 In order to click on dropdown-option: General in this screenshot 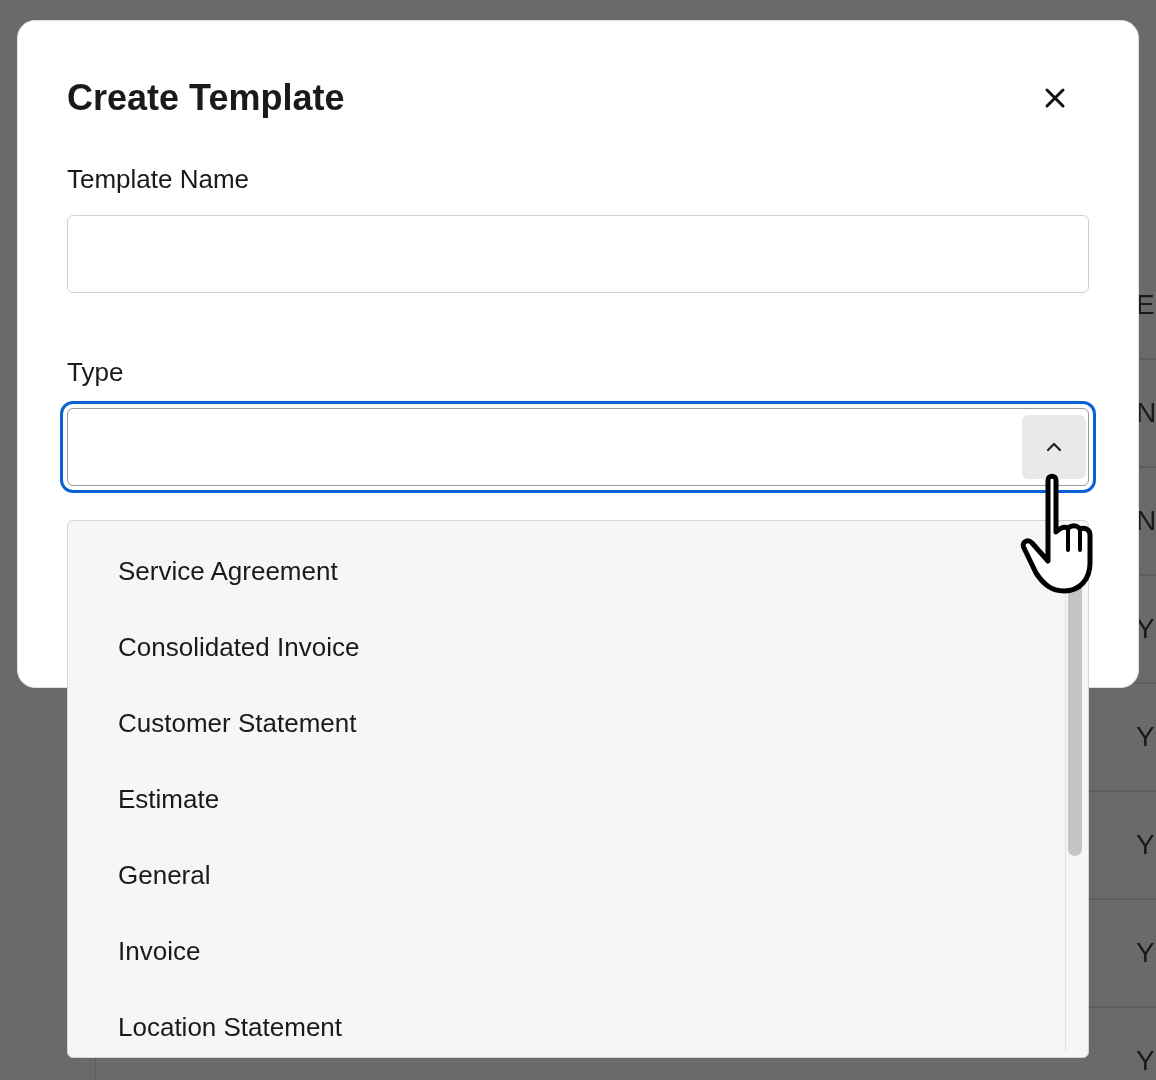, I will do `click(563, 875)`.